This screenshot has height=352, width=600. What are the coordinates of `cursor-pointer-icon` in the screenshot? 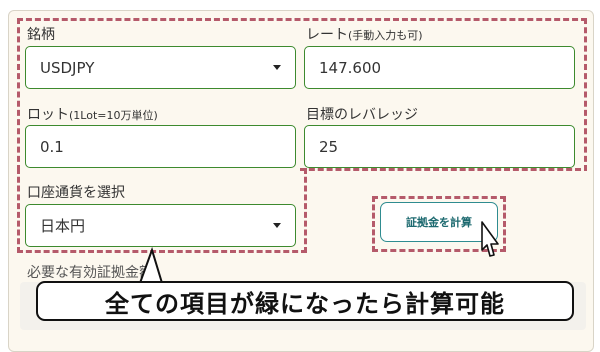 It's located at (490, 239).